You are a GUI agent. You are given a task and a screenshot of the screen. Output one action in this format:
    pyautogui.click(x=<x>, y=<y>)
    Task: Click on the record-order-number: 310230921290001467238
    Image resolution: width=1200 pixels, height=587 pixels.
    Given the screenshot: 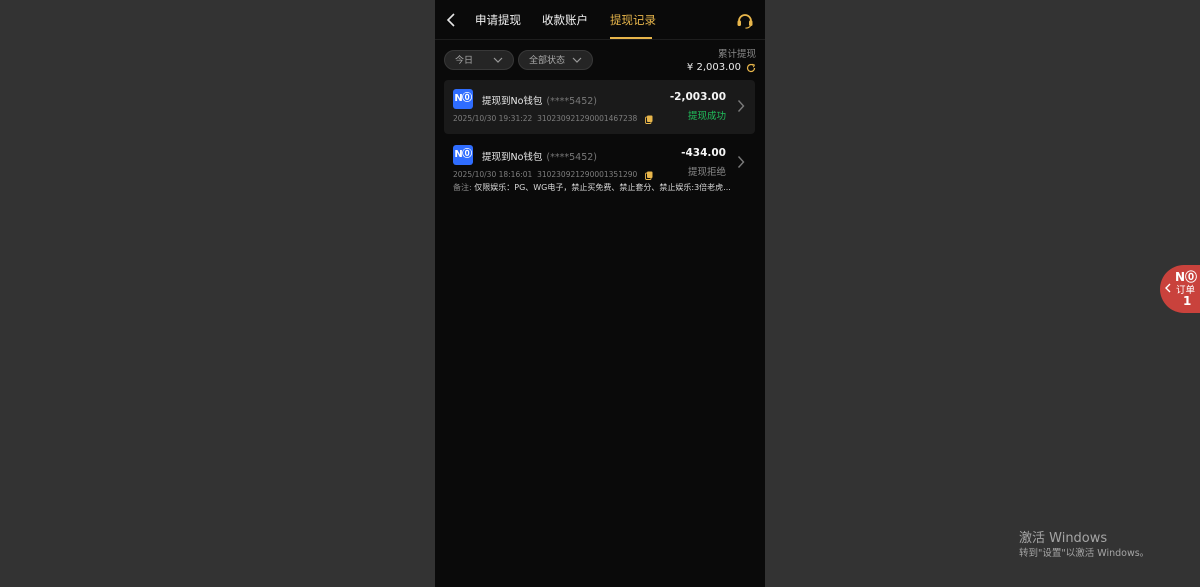 What is the action you would take?
    pyautogui.click(x=587, y=118)
    